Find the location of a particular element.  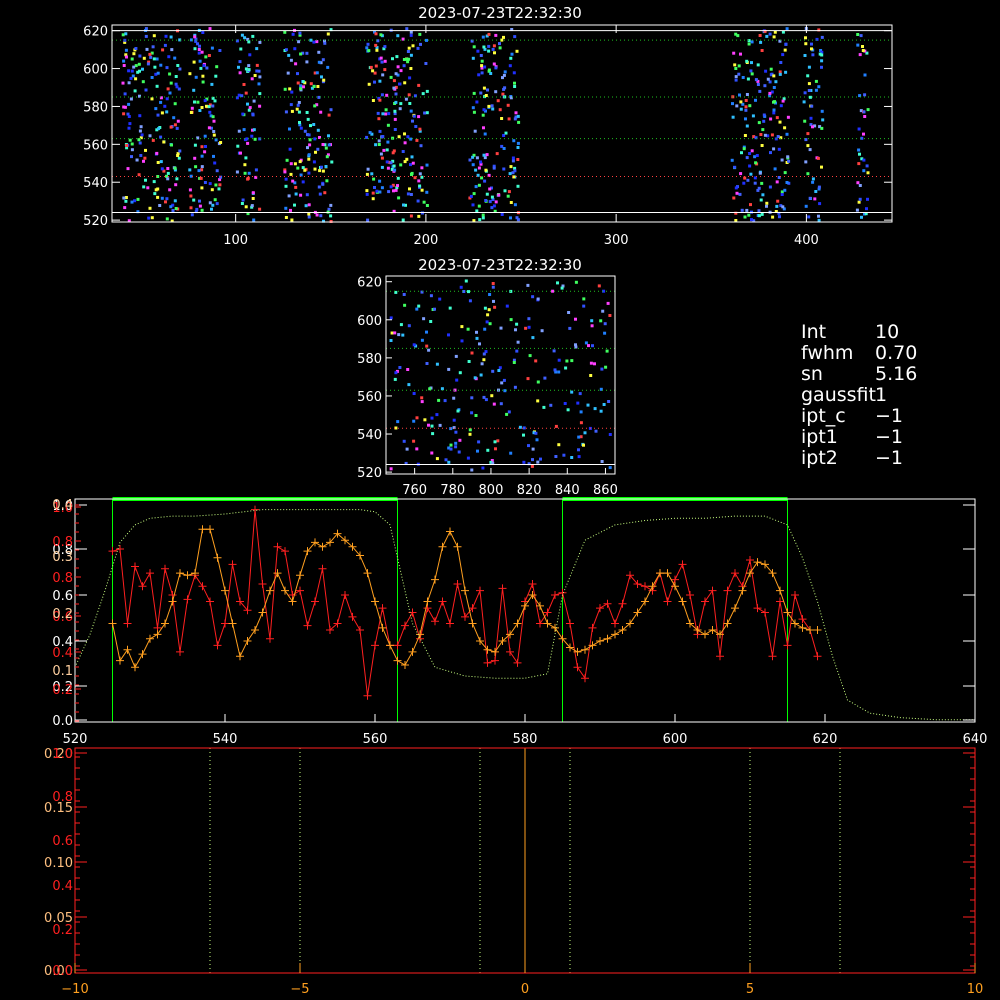

mid-ytick-label: 560 is located at coordinates (369, 397).